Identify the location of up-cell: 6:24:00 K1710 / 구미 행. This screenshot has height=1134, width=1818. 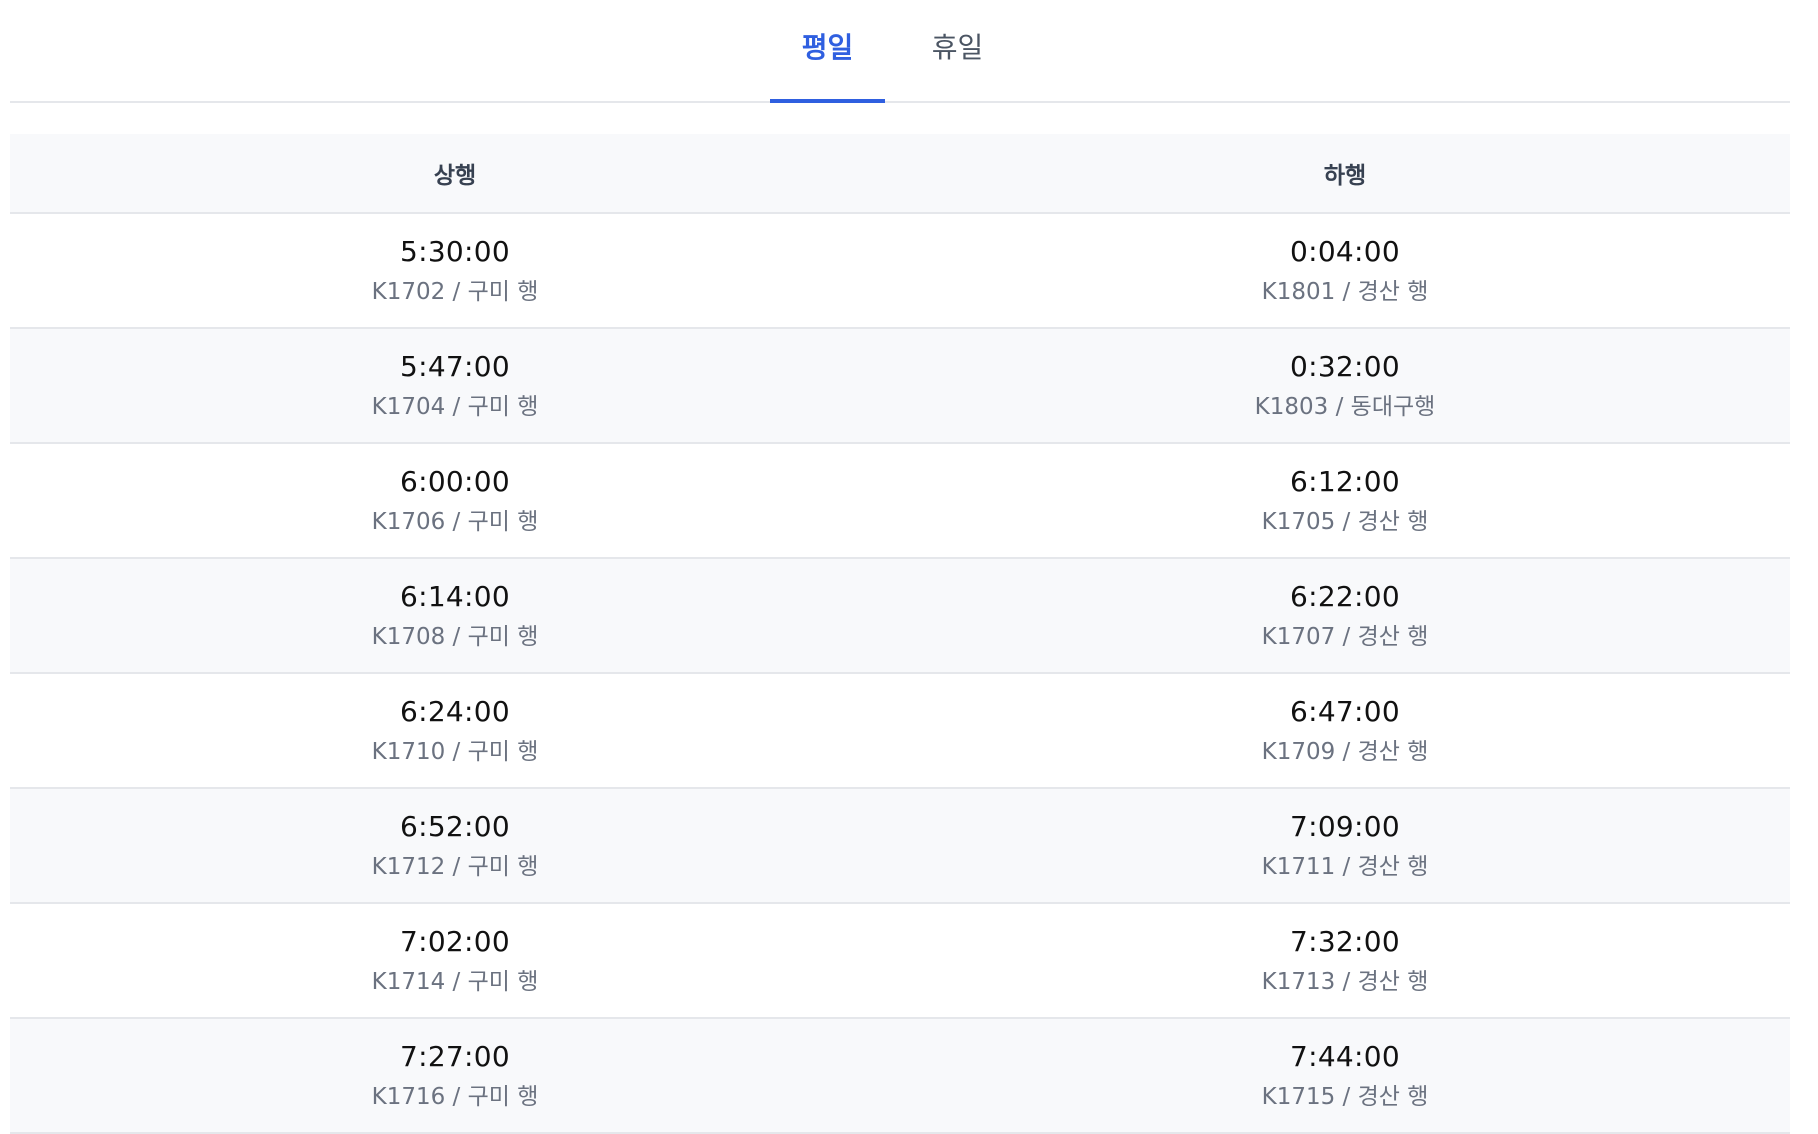
(455, 730).